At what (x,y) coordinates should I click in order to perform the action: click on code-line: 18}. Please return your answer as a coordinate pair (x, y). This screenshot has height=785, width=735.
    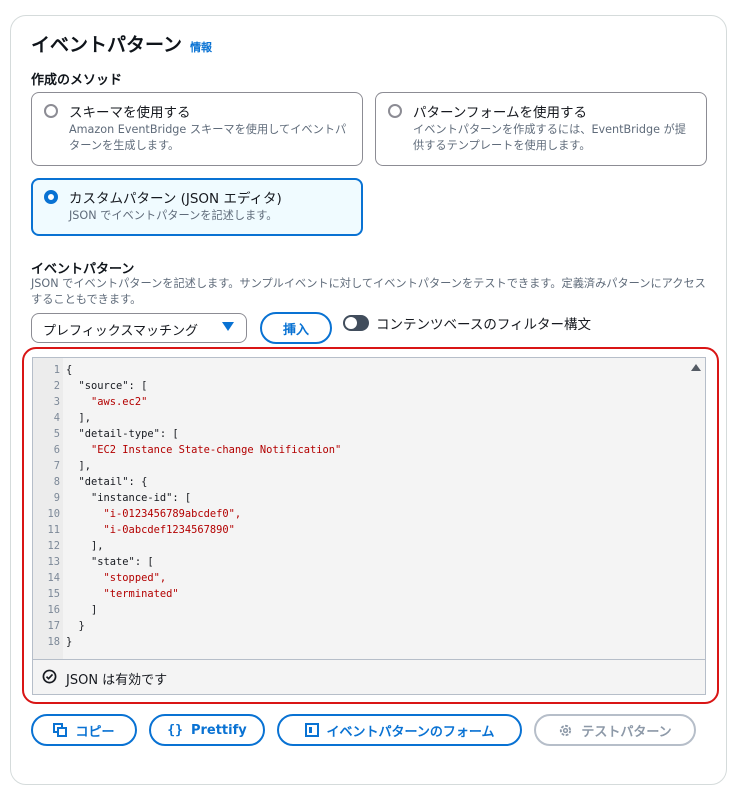
    Looking at the image, I should click on (52, 642).